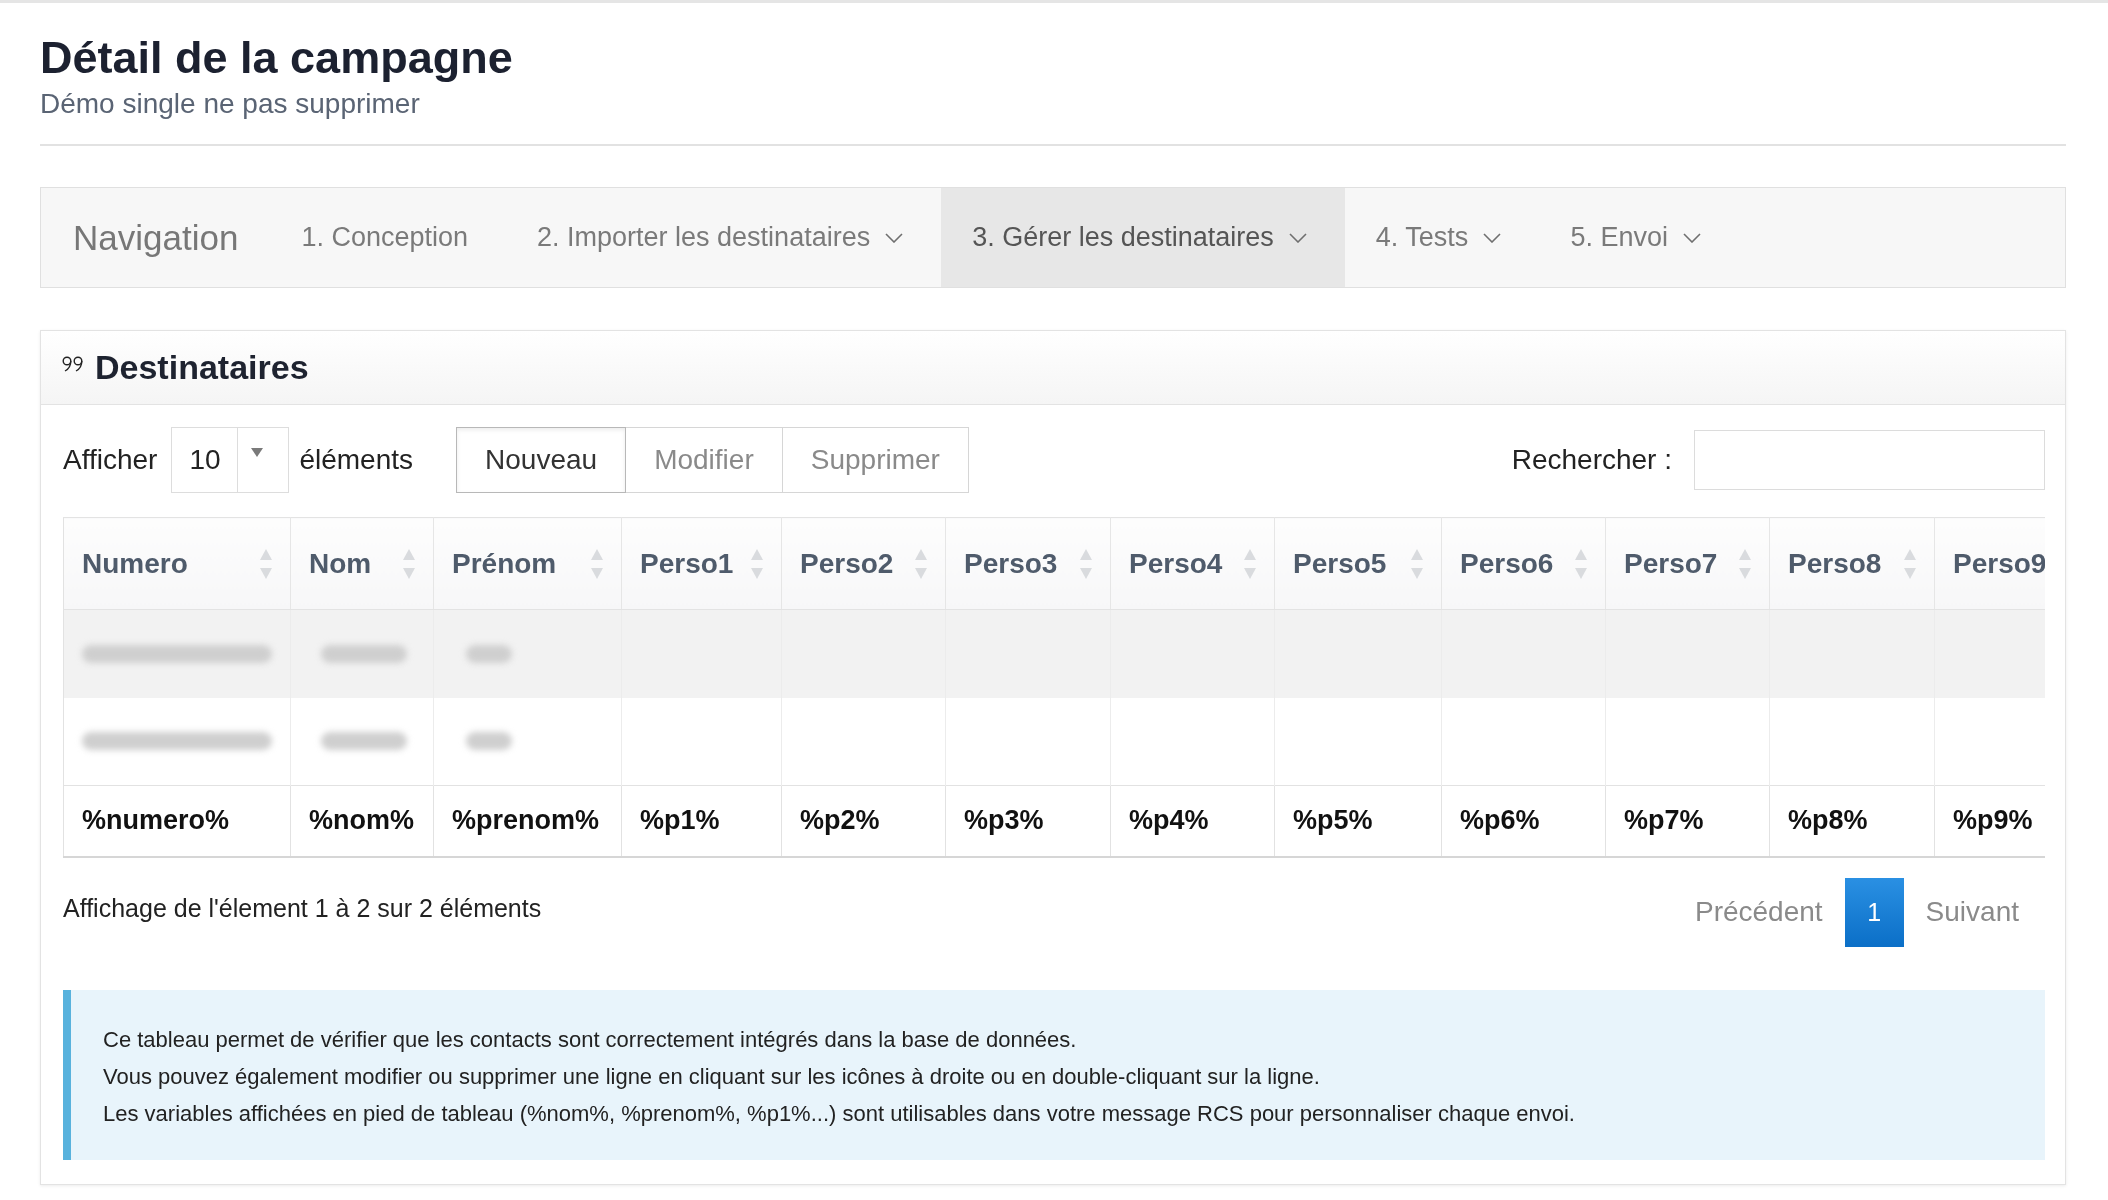 The image size is (2108, 1200). Describe the element at coordinates (302, 908) in the screenshot. I see `table-info-text: Affichage de l'élement 1 à 2 sur 2 éléments` at that location.